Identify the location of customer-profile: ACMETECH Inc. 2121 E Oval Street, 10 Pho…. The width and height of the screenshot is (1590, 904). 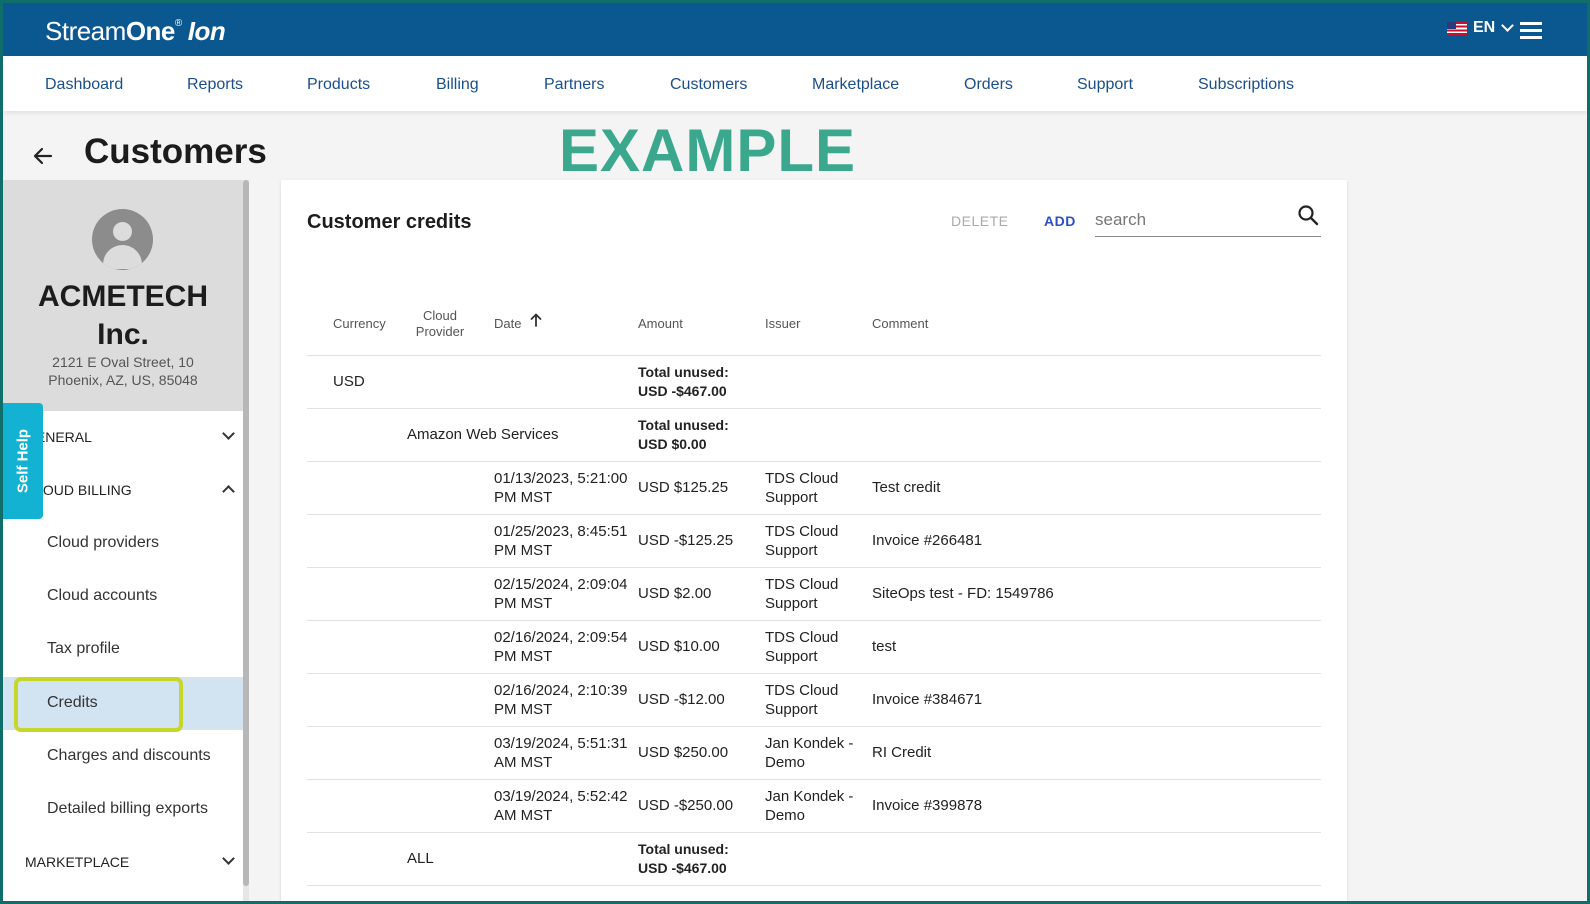
(123, 295).